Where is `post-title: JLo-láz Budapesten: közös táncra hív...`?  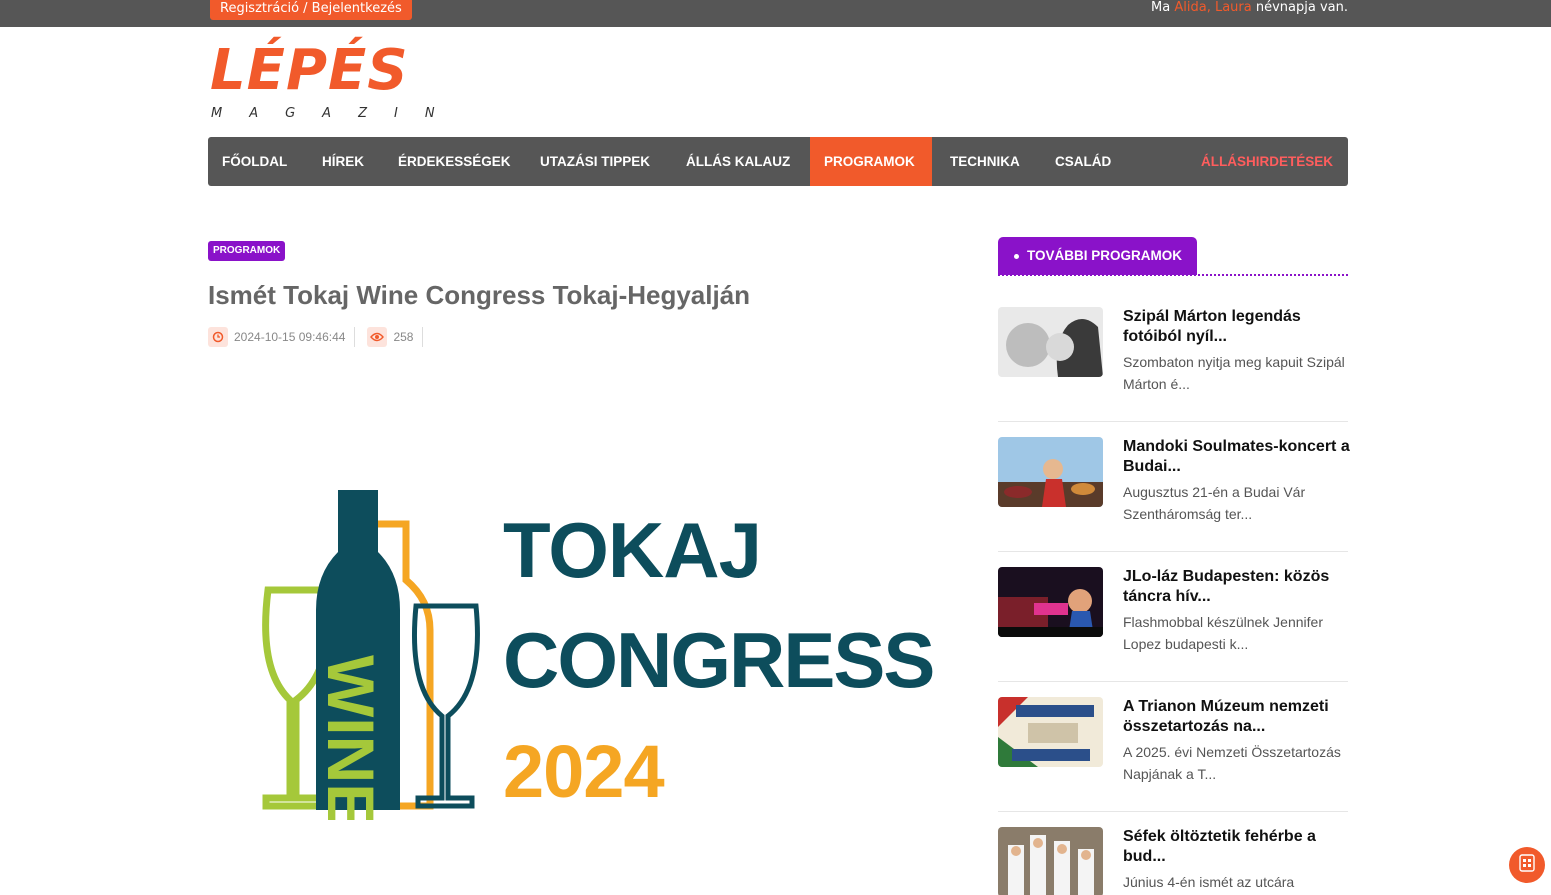
post-title: JLo-láz Budapesten: közös táncra hív... is located at coordinates (1237, 587).